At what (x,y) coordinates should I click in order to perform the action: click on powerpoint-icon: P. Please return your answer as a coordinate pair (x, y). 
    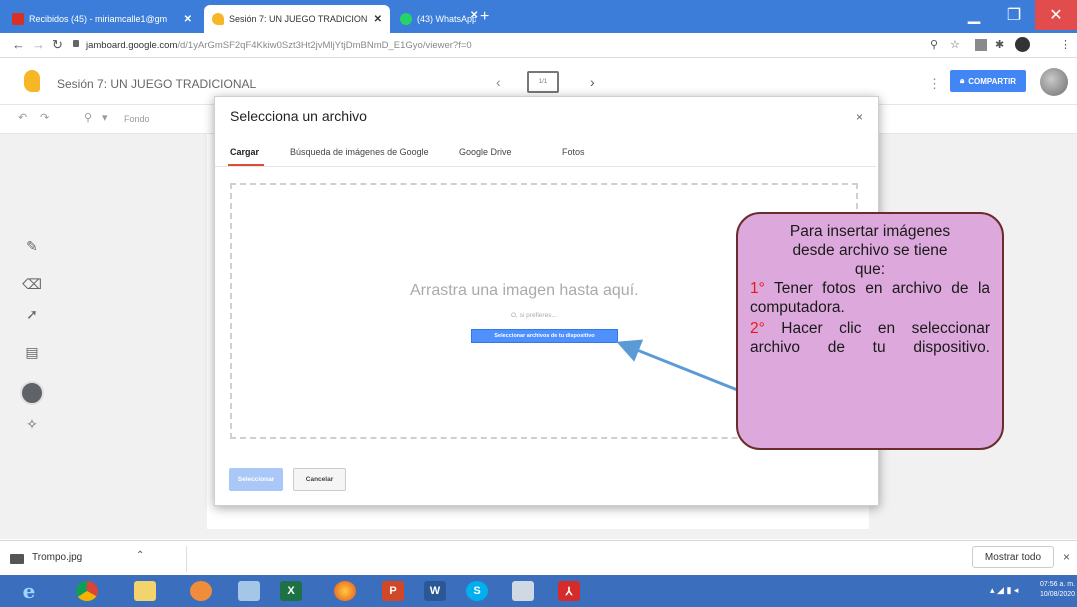
    Looking at the image, I should click on (393, 591).